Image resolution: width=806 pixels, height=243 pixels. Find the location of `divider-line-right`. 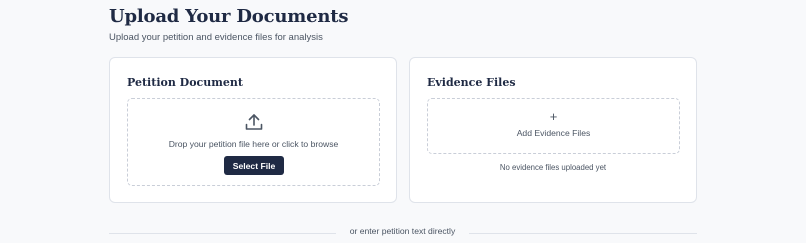

divider-line-right is located at coordinates (583, 233).